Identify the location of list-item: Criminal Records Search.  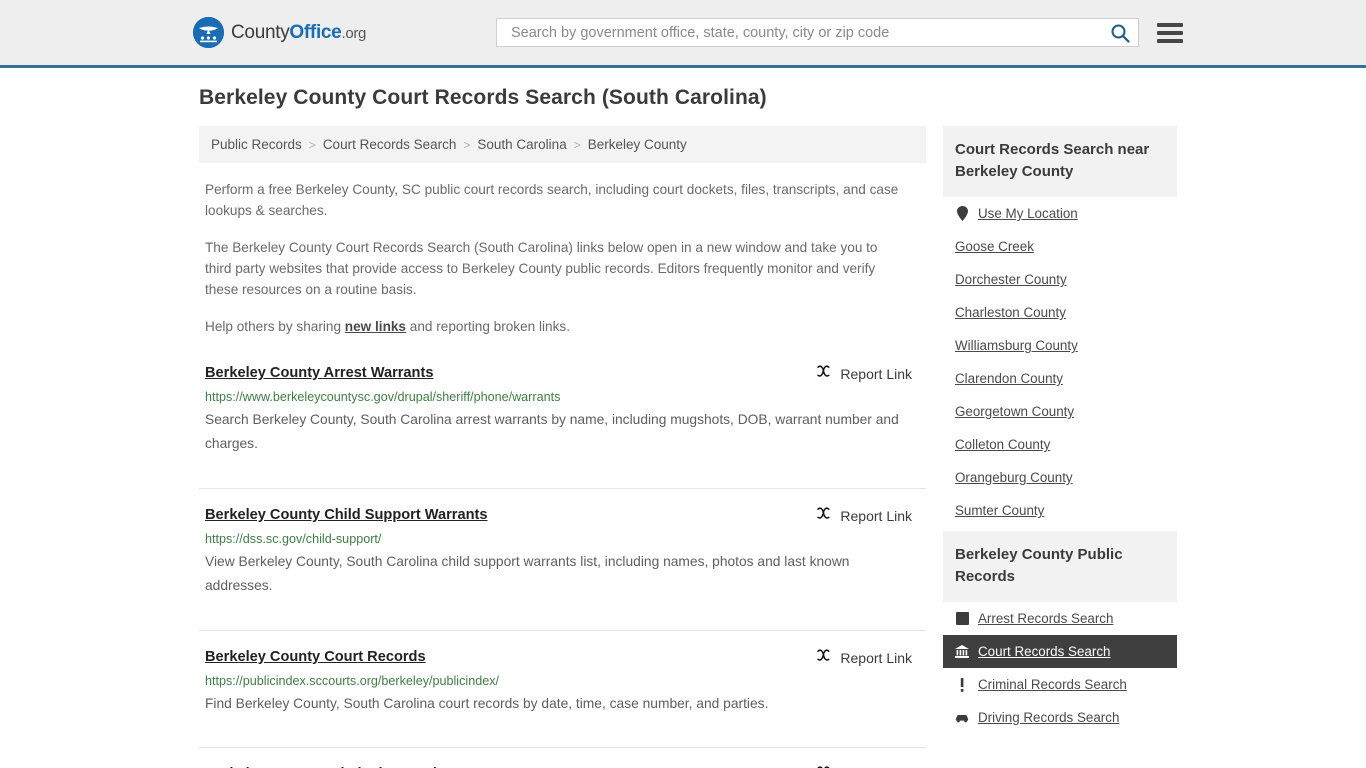
(1060, 684).